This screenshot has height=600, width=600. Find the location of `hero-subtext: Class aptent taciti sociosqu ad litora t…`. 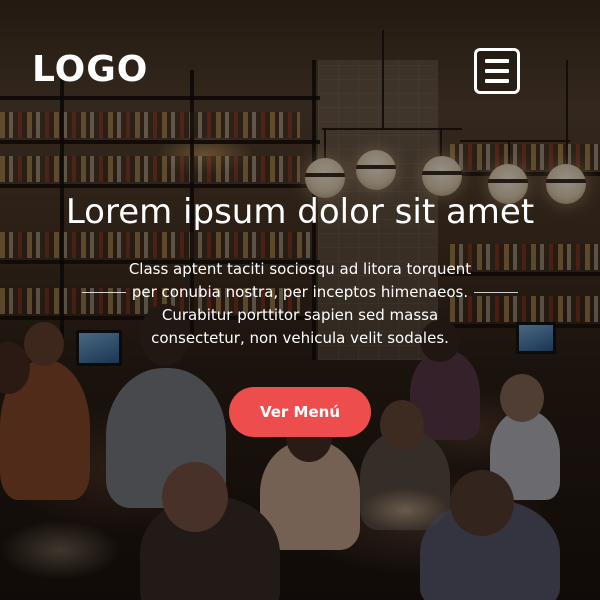

hero-subtext: Class aptent taciti sociosqu ad litora t… is located at coordinates (300, 304).